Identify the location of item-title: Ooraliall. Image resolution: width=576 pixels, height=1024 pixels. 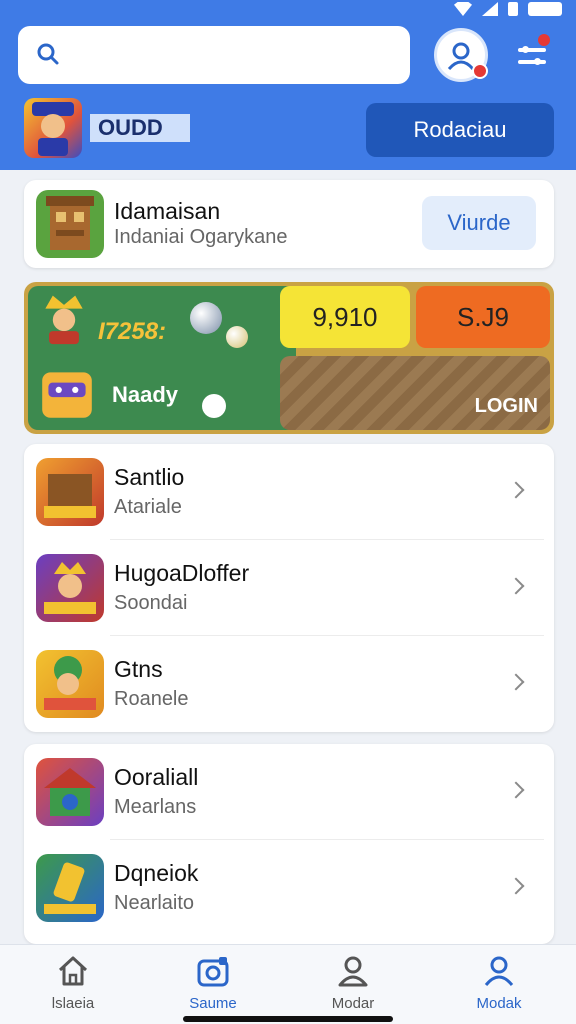
(156, 777).